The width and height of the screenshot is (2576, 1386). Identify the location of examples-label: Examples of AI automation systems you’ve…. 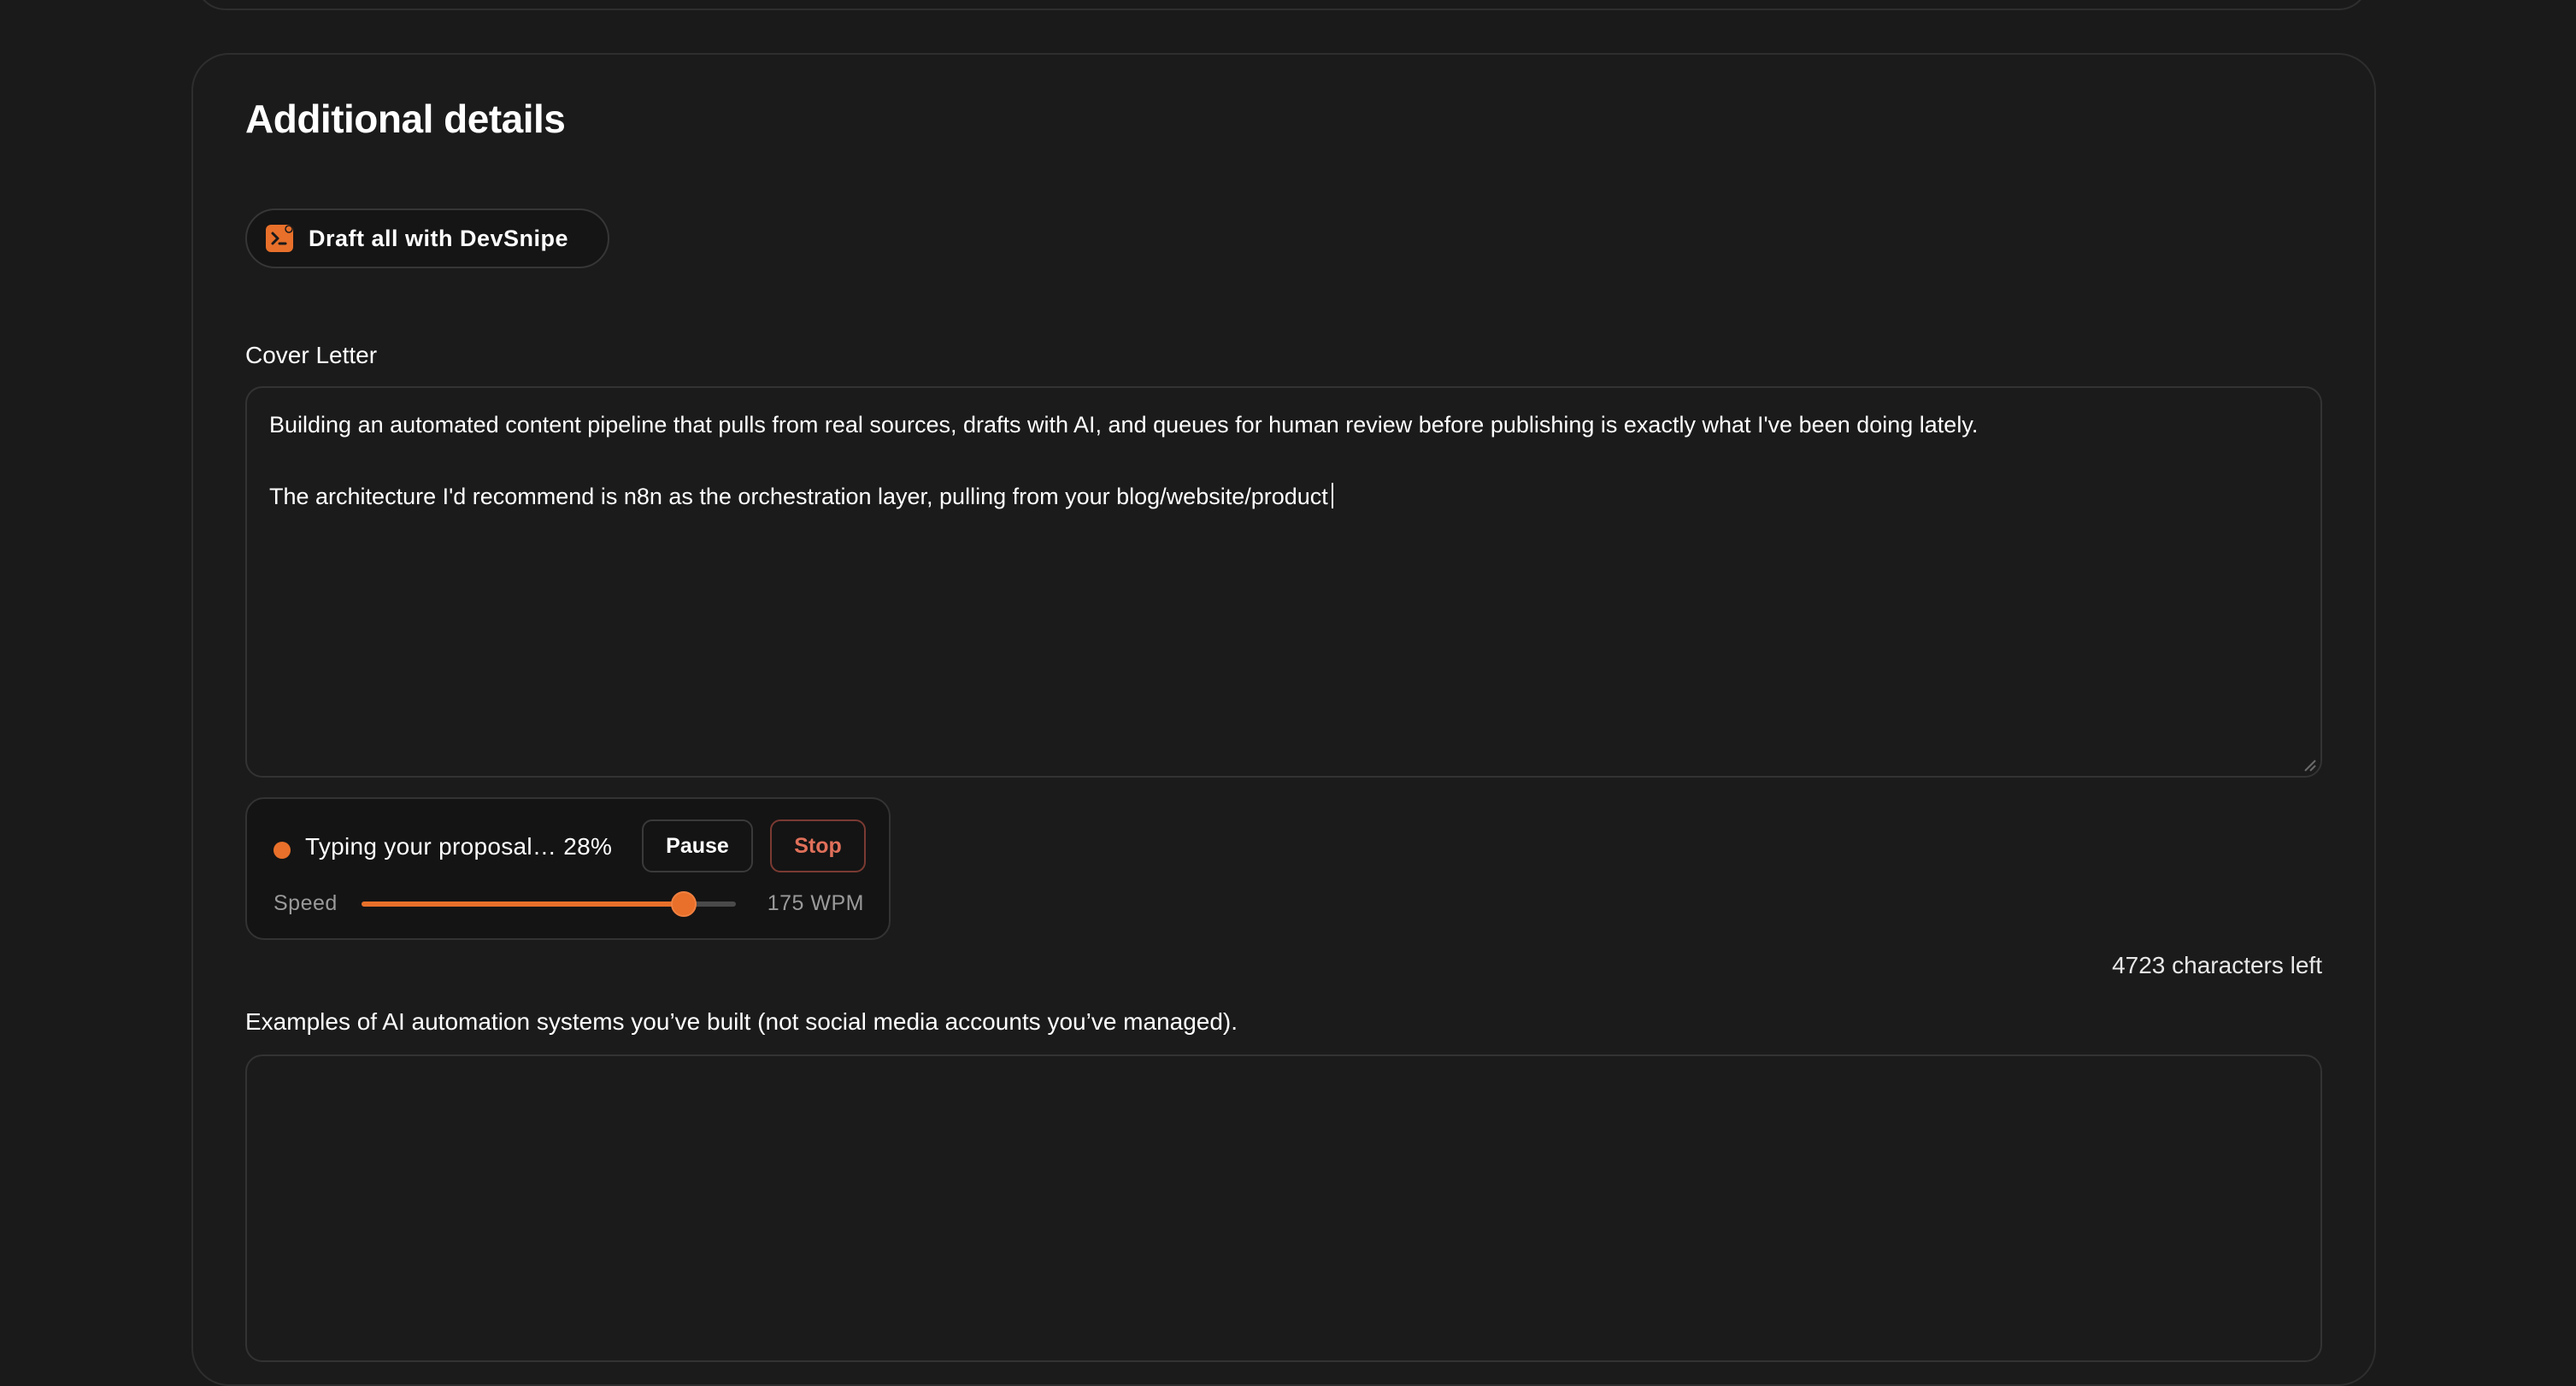
(741, 1022).